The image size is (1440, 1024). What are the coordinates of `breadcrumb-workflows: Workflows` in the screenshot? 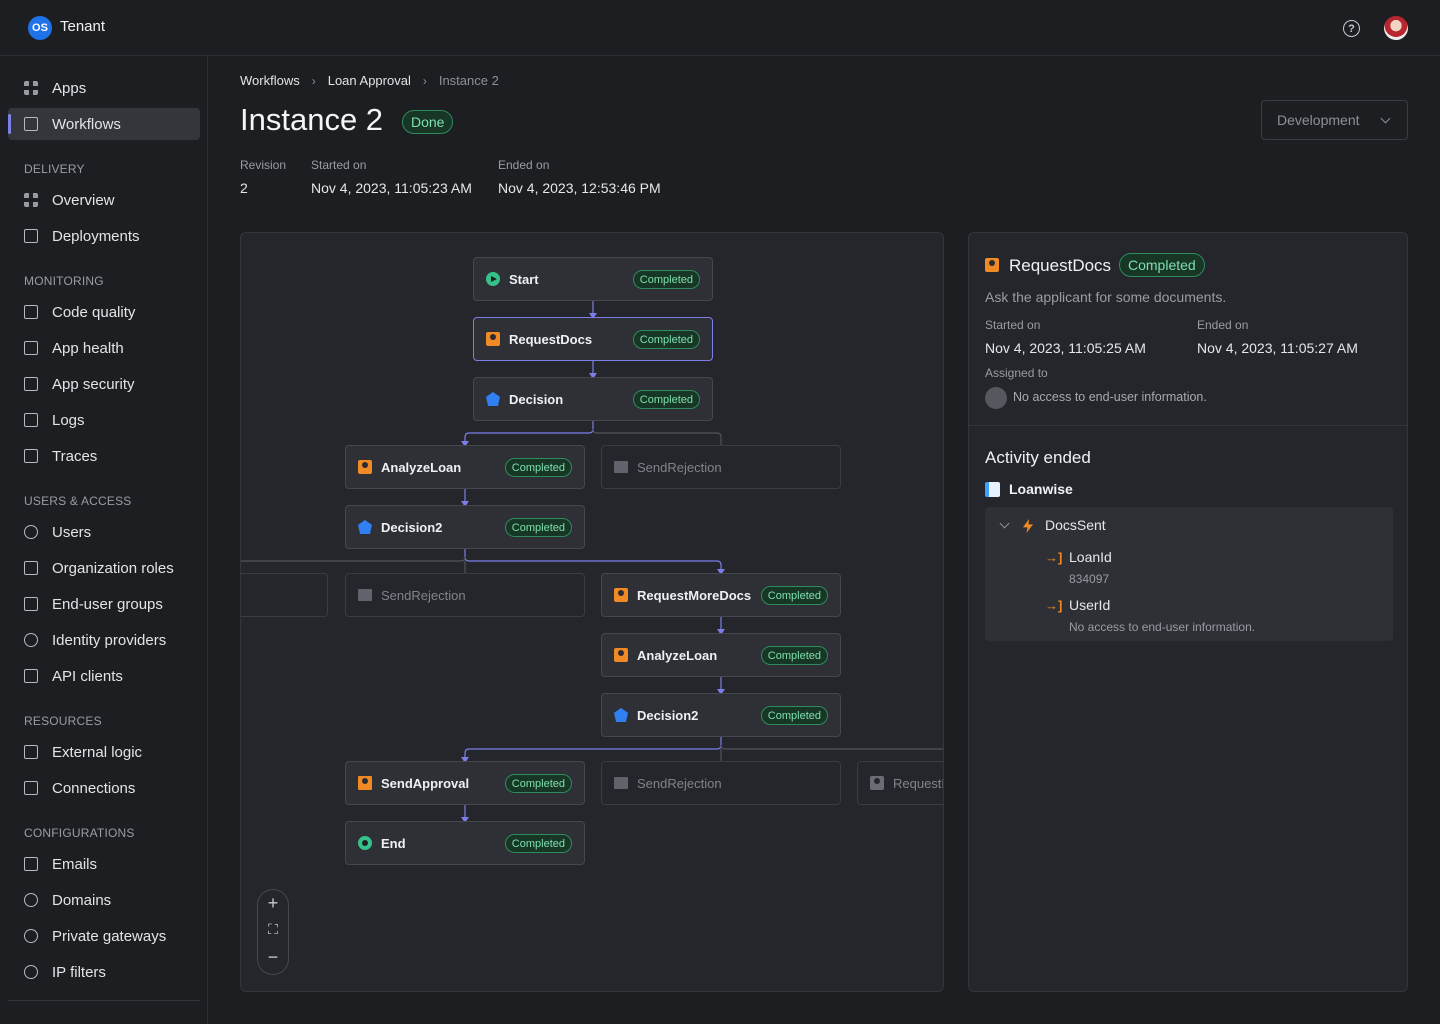 It's located at (270, 80).